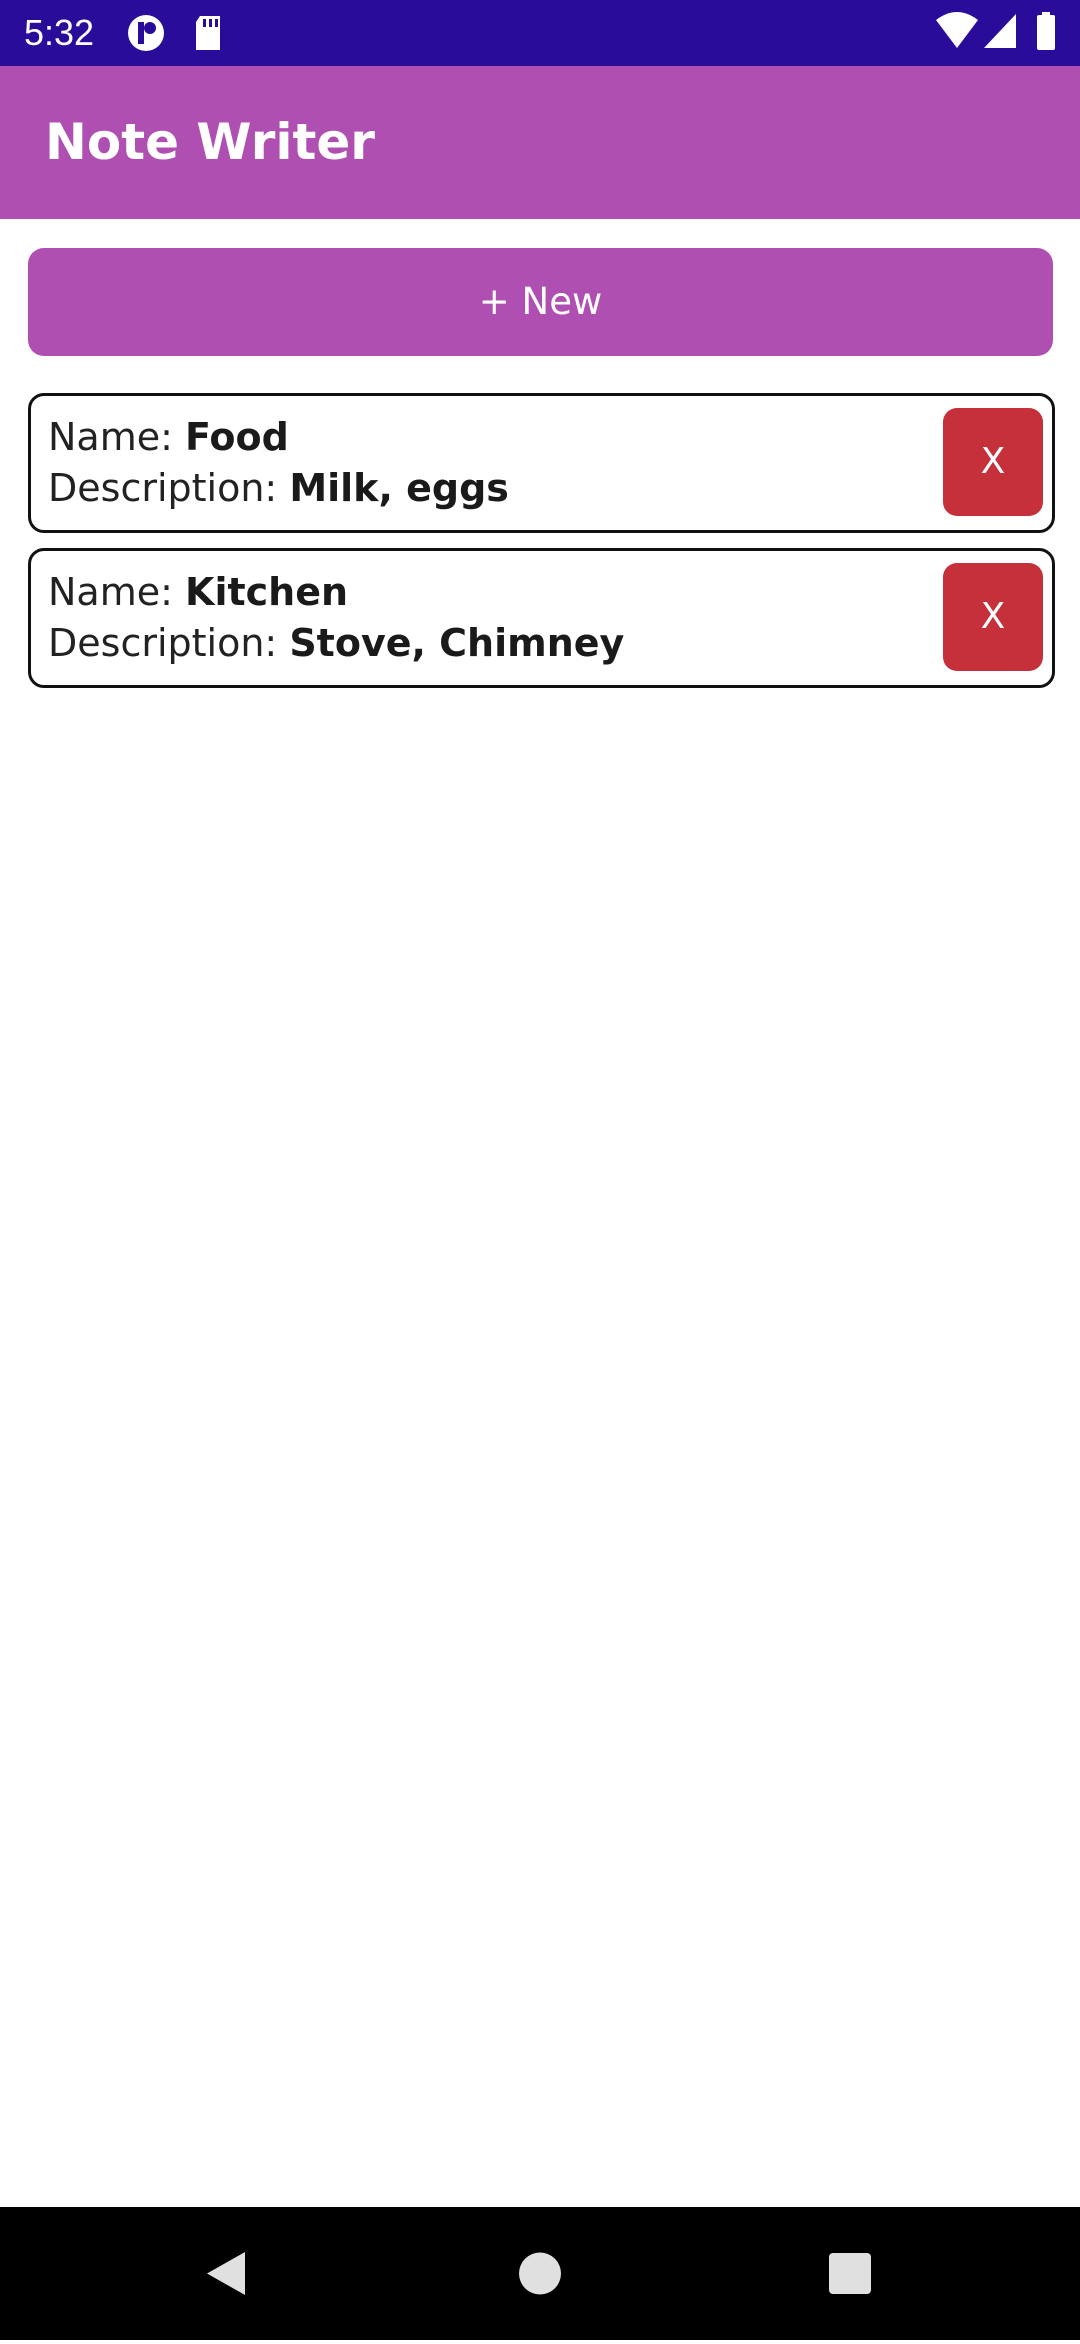  What do you see at coordinates (540, 302) in the screenshot?
I see `new-note-button: + New` at bounding box center [540, 302].